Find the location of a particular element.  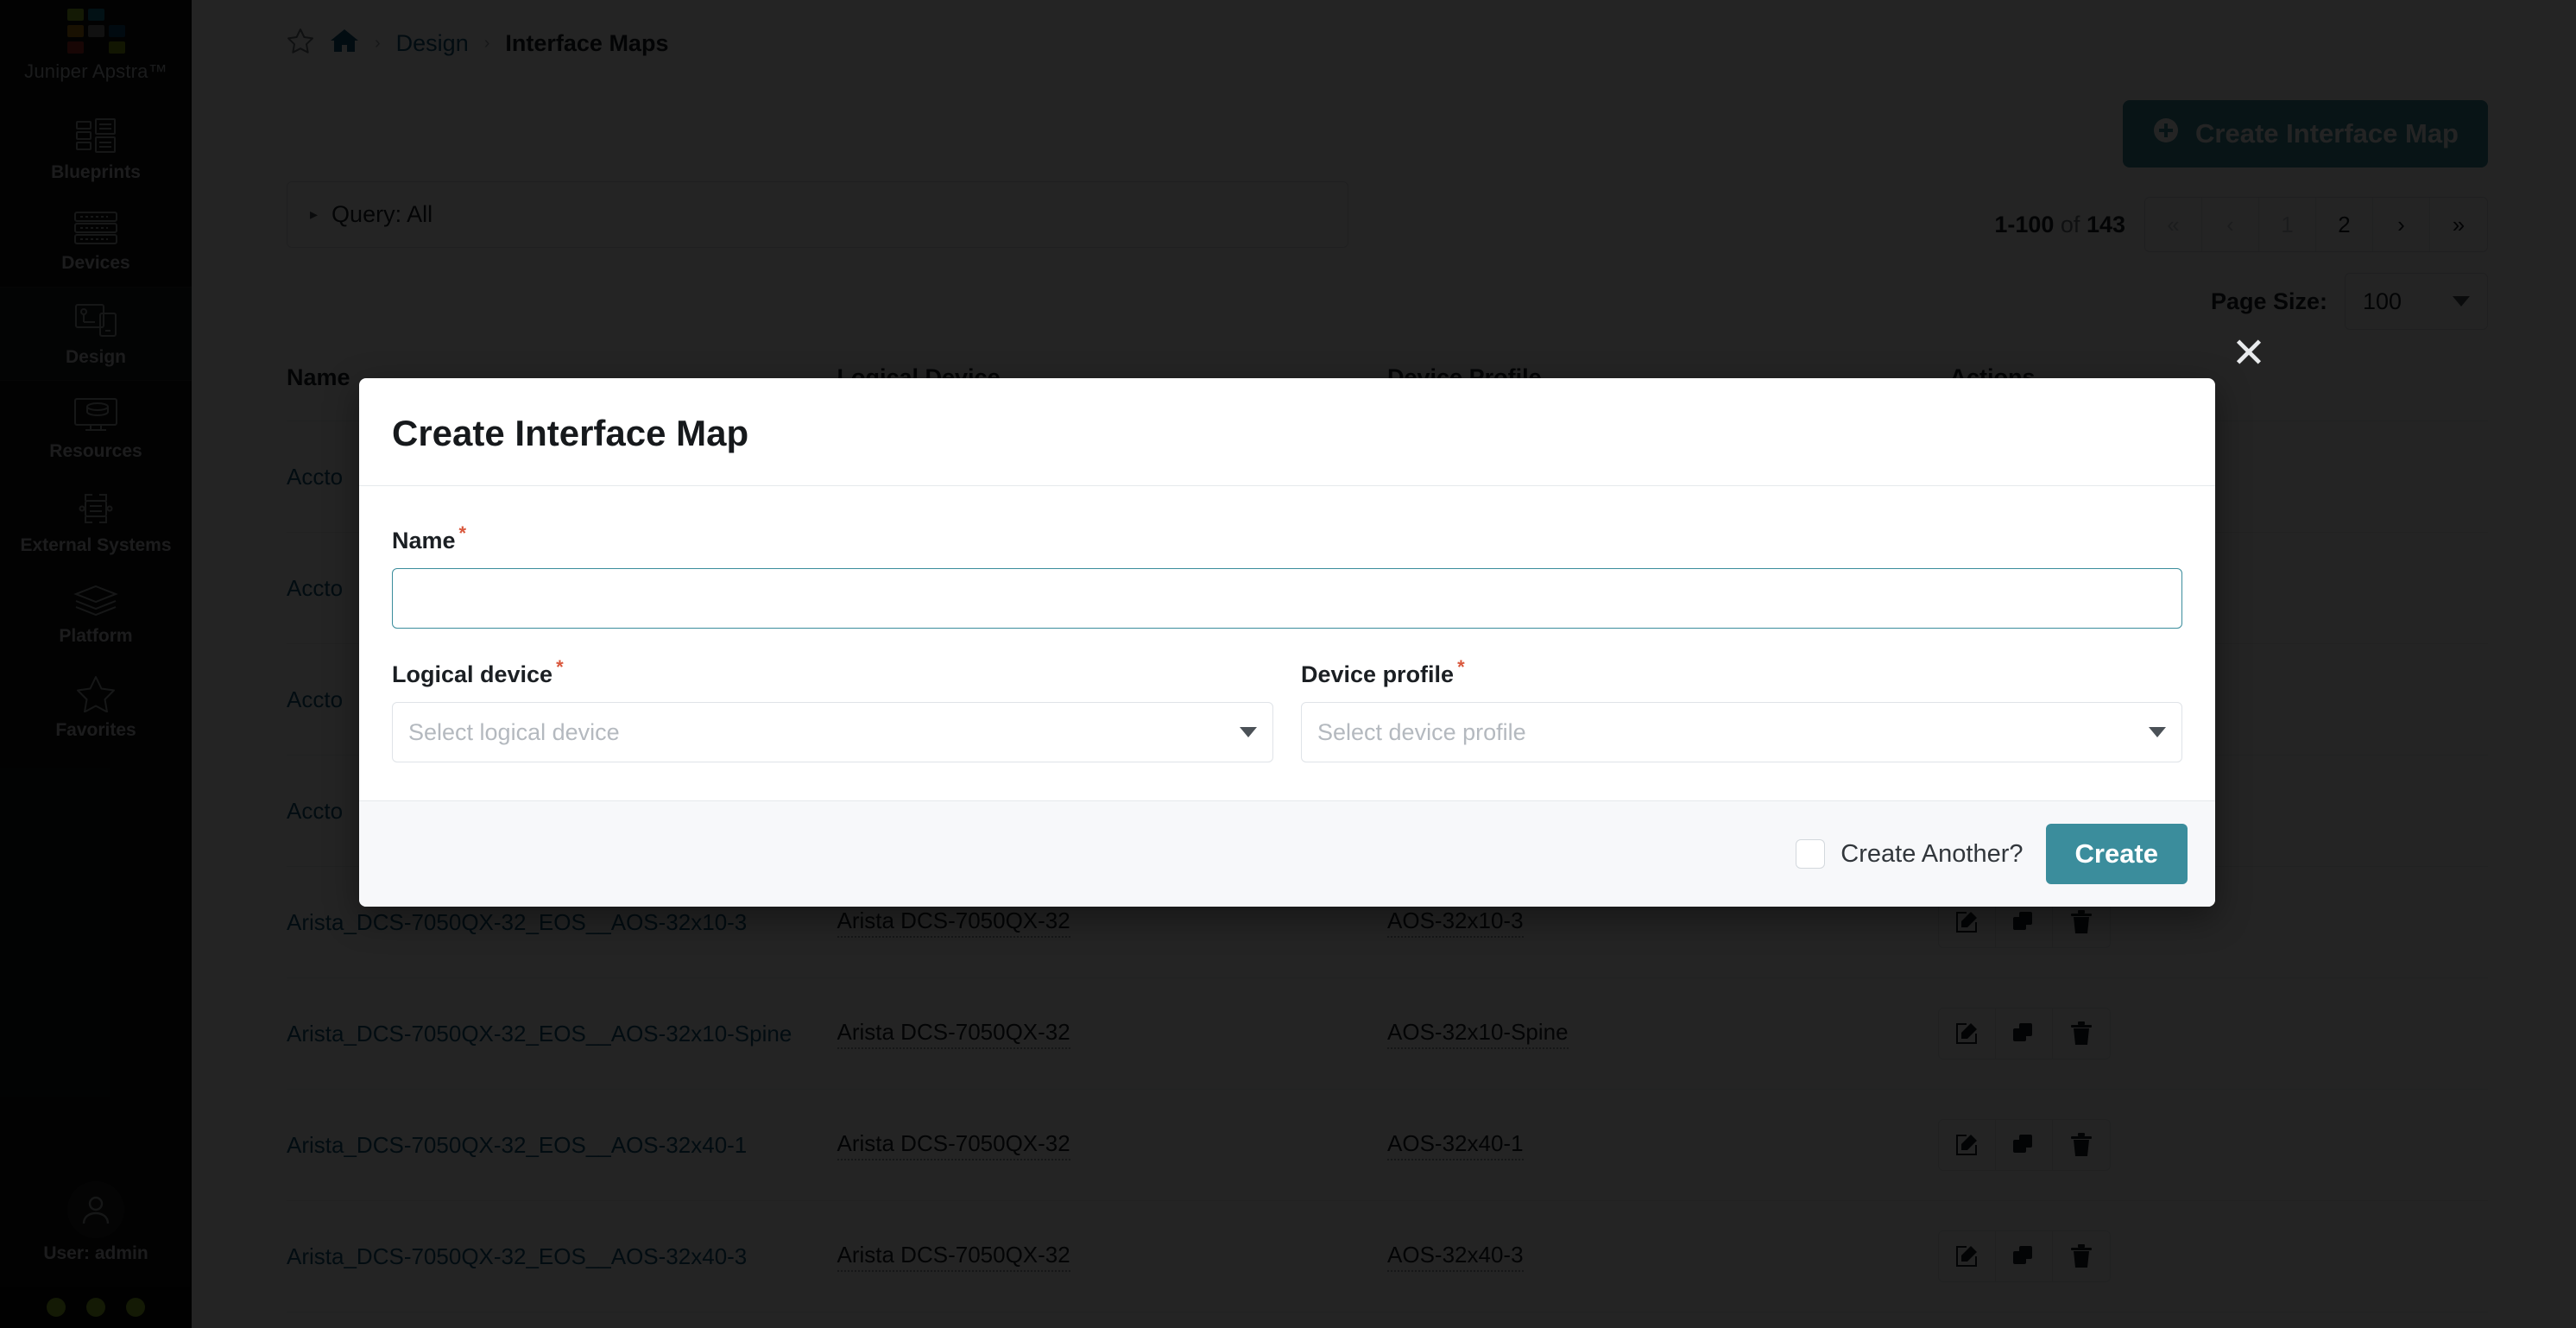

device-profile-label-text: Device profile is located at coordinates (1378, 674).